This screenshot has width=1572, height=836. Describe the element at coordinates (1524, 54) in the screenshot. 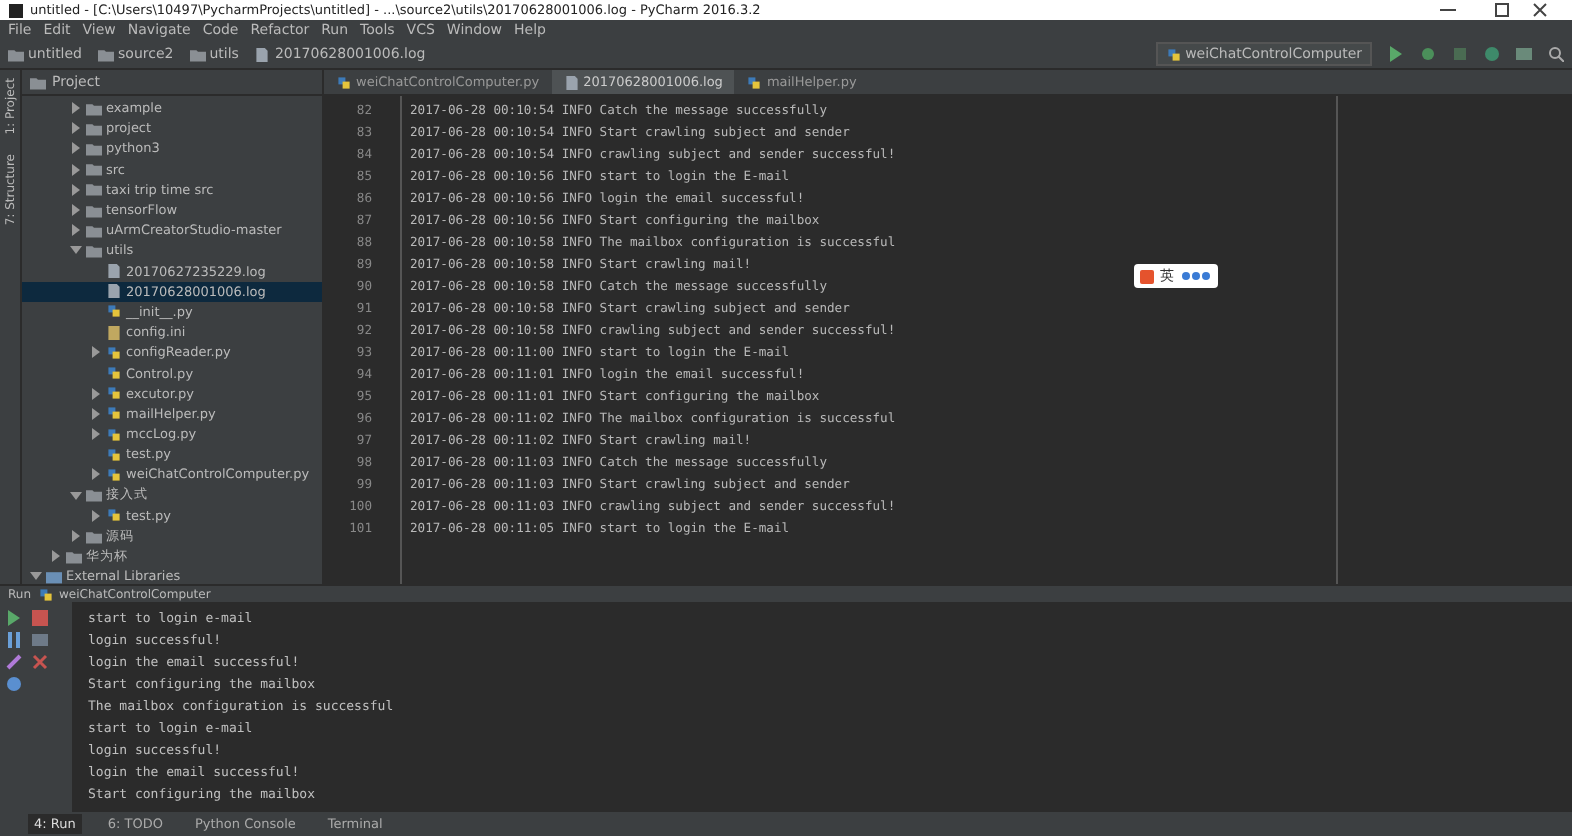

I see `structure-icon` at that location.